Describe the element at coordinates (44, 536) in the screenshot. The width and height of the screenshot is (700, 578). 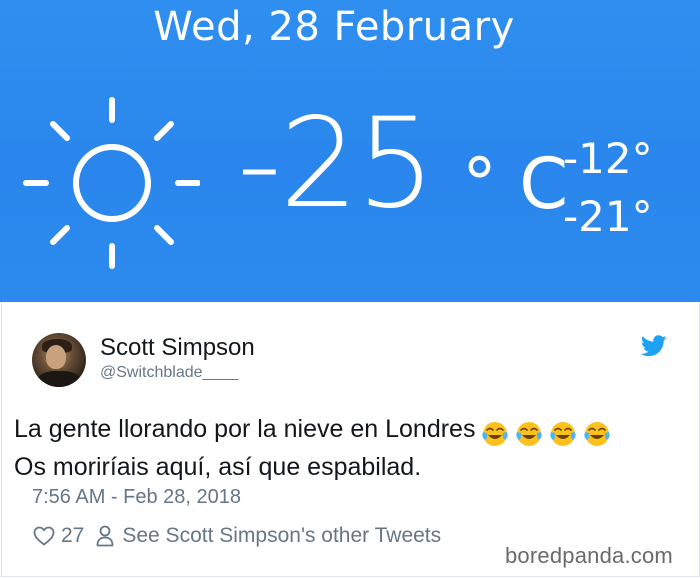
I see `heart-icon` at that location.